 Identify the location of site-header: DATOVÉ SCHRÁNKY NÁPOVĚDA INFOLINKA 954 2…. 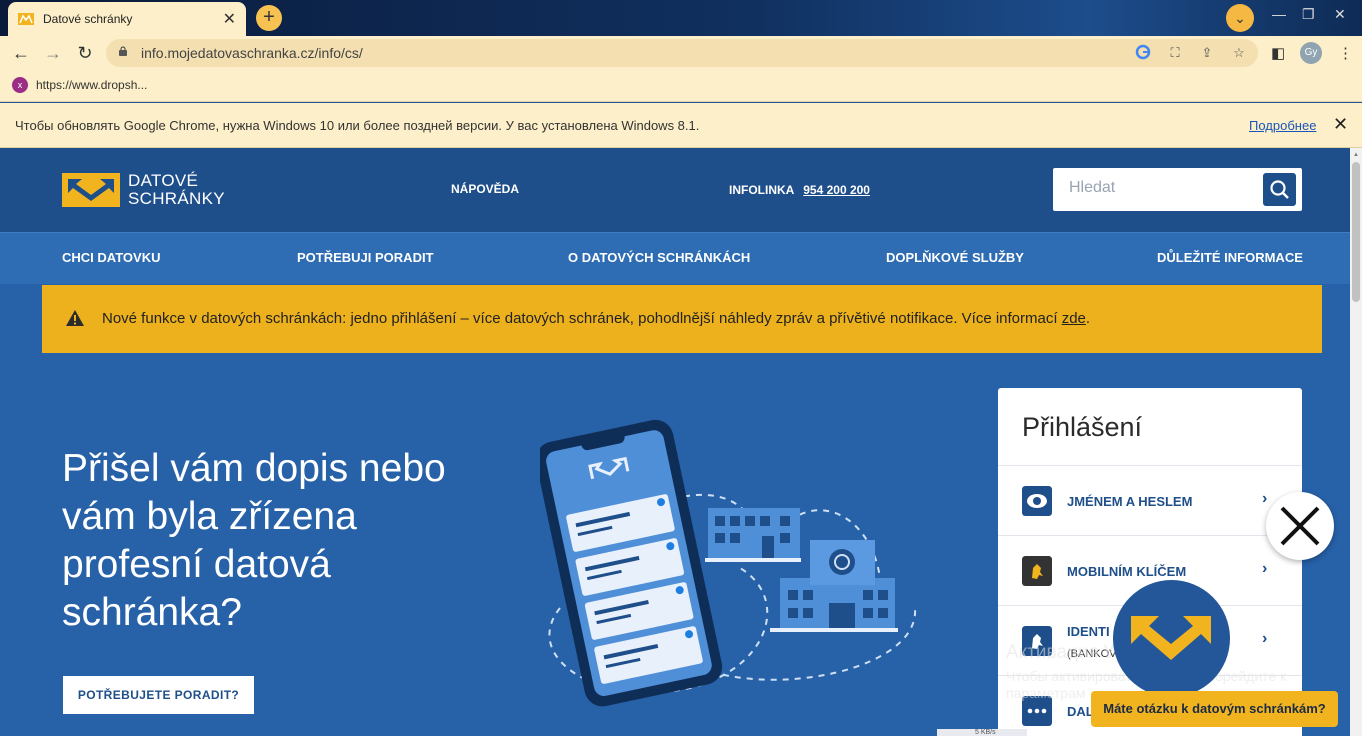
(675, 190).